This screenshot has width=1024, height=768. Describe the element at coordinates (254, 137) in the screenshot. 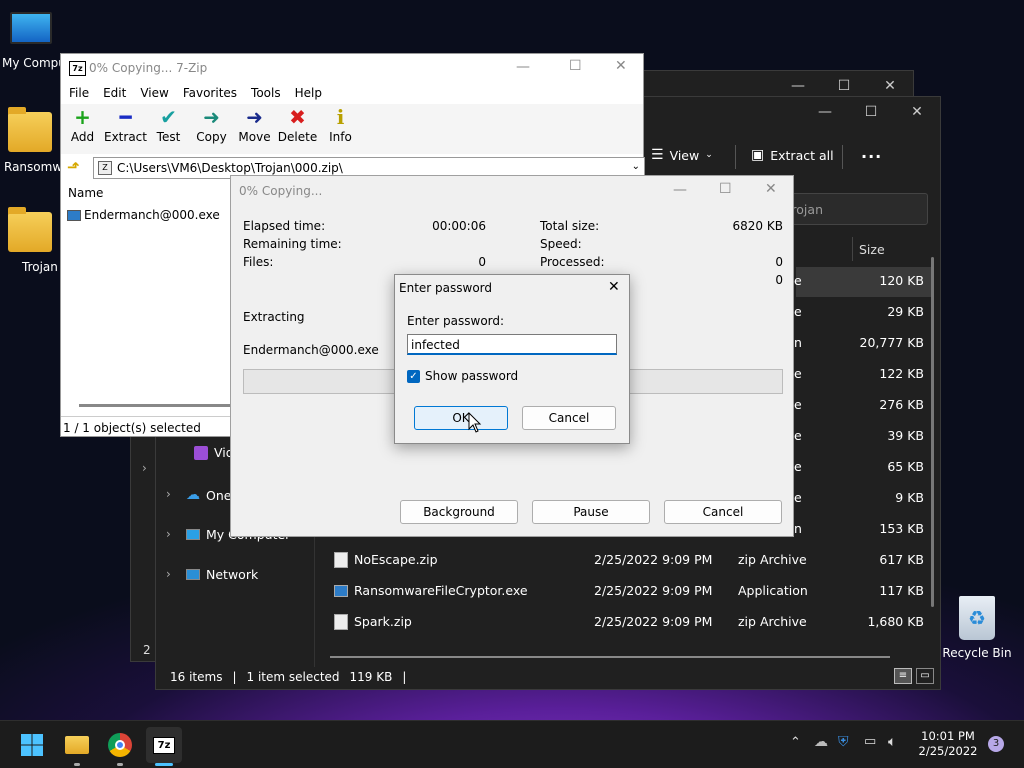

I see `move-label: Move` at that location.